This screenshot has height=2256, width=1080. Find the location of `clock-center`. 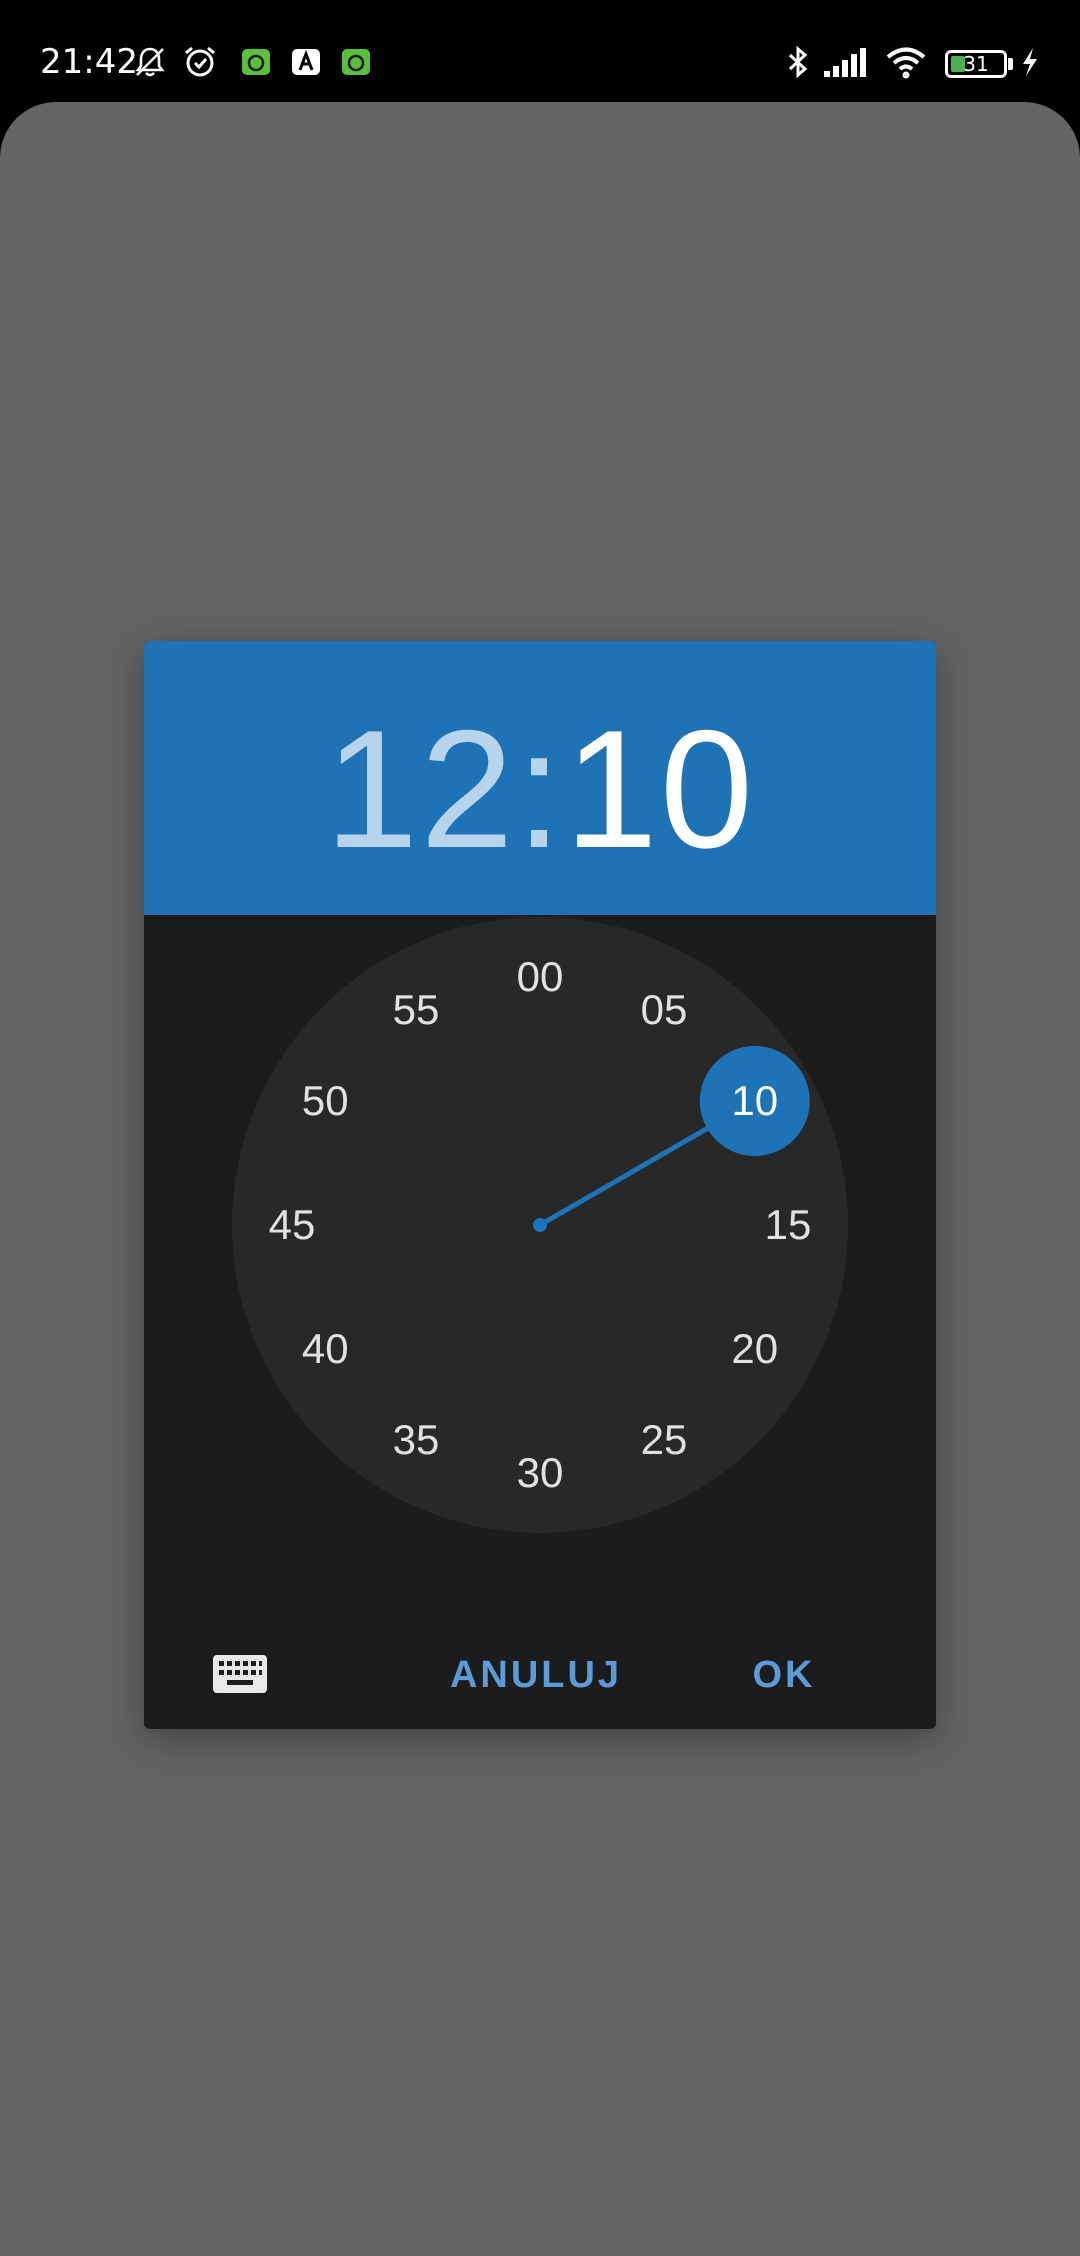

clock-center is located at coordinates (540, 1225).